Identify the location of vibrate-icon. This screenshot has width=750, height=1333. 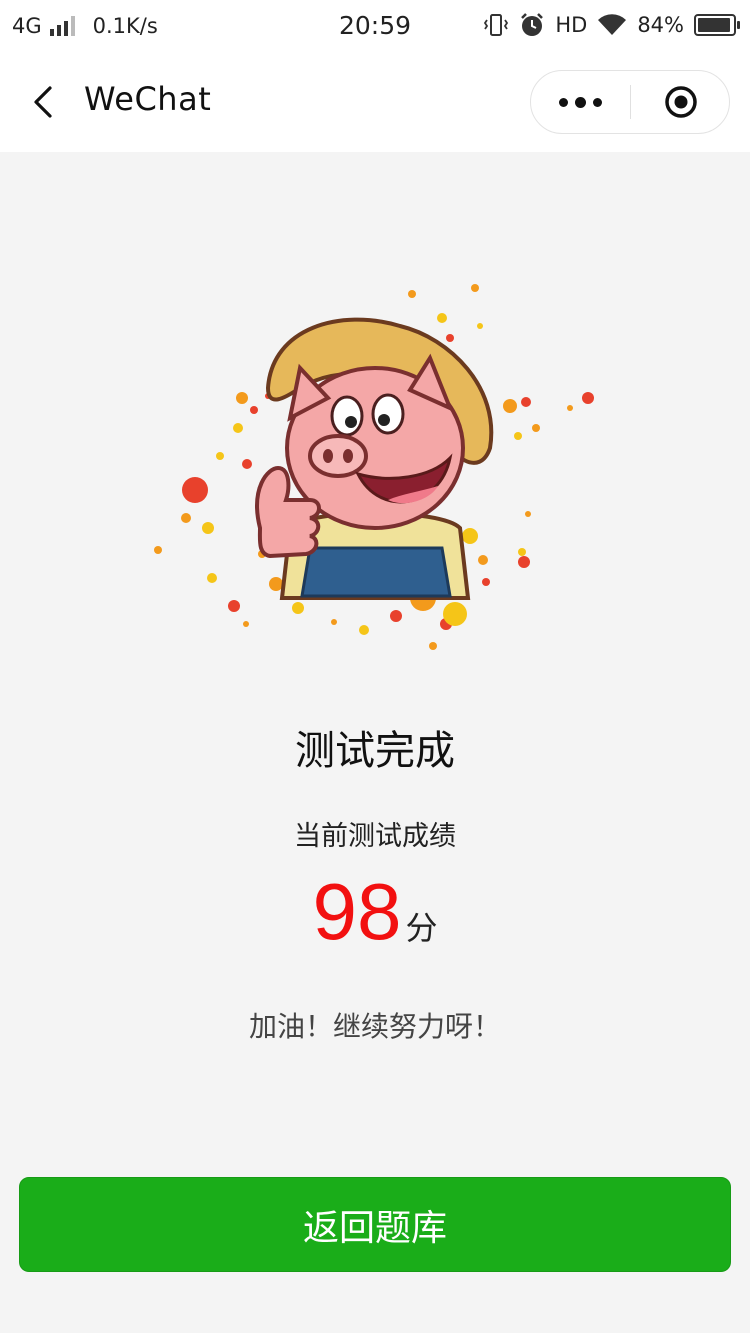
(496, 25).